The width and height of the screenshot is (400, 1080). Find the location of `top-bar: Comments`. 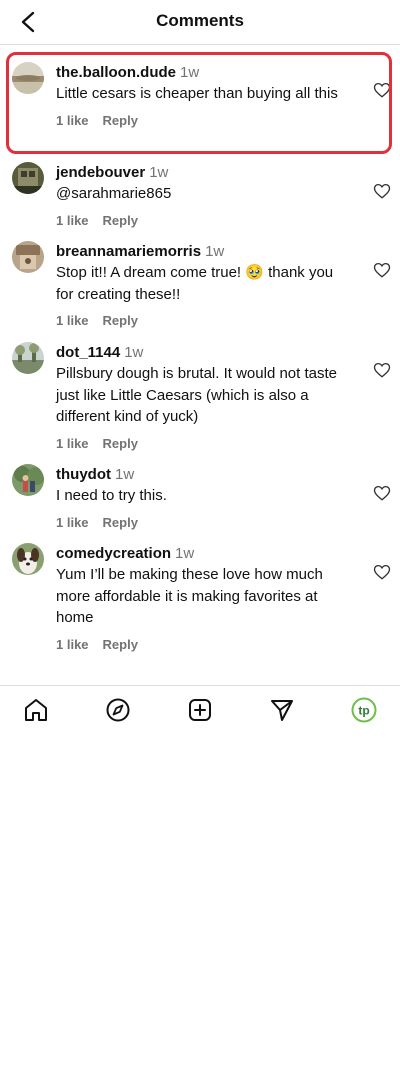

top-bar: Comments is located at coordinates (200, 22).